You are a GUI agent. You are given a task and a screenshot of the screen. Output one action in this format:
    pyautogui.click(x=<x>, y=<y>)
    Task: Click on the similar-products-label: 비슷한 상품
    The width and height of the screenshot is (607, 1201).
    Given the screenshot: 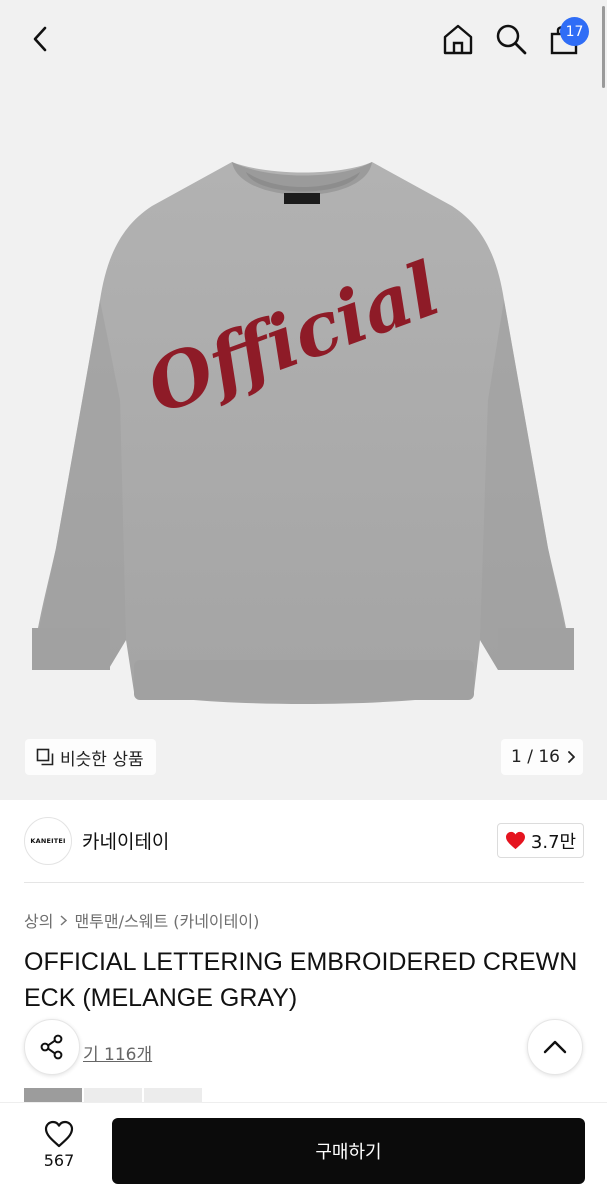 What is the action you would take?
    pyautogui.click(x=102, y=759)
    